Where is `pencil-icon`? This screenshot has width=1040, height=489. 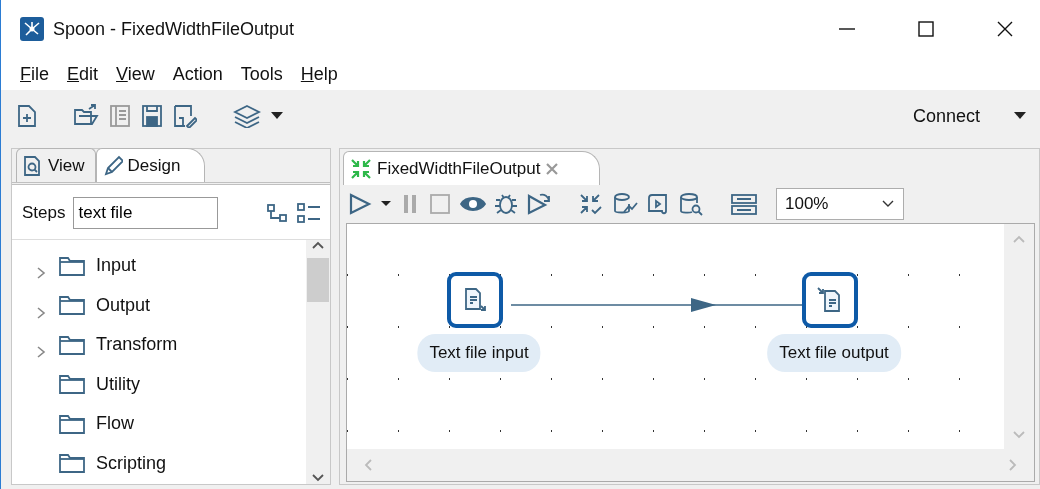 pencil-icon is located at coordinates (112, 165).